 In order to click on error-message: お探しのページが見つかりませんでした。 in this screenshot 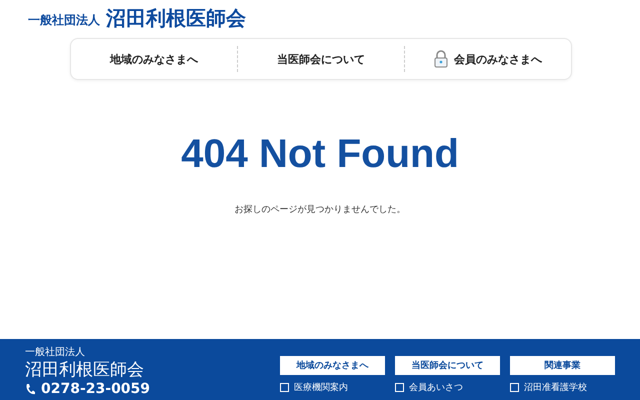, I will do `click(320, 210)`.